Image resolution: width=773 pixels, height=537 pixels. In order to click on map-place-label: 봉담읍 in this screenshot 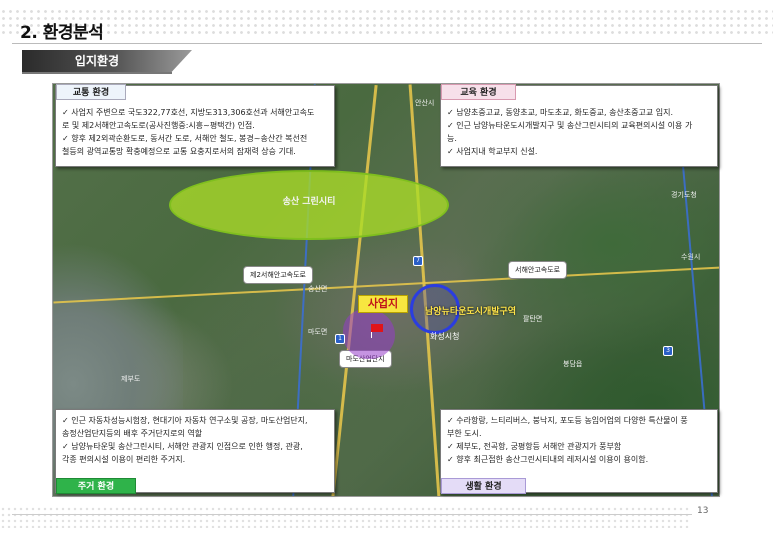, I will do `click(573, 364)`.